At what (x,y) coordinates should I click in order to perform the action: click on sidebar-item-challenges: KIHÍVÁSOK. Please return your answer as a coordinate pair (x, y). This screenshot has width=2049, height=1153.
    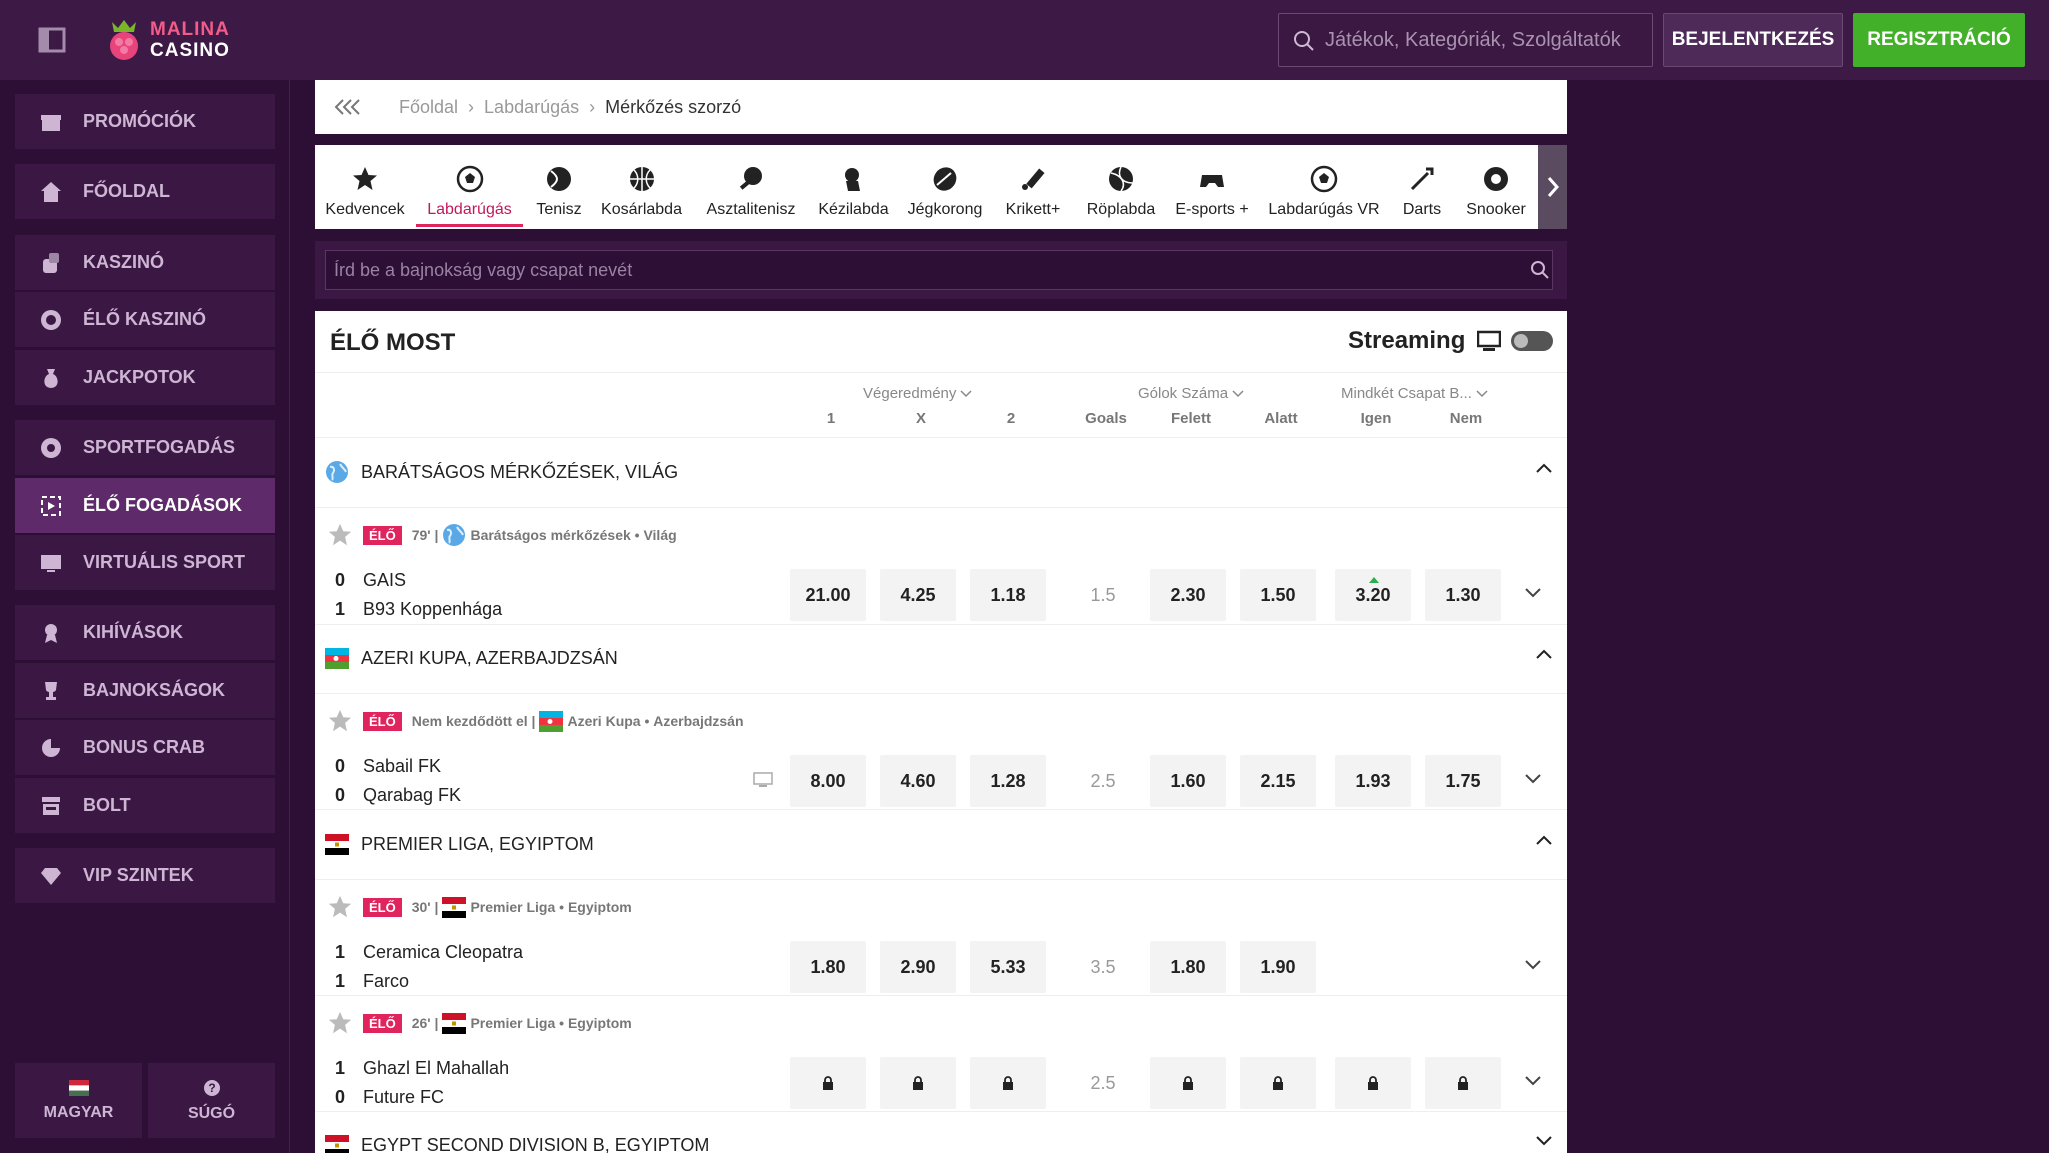
    Looking at the image, I should click on (145, 632).